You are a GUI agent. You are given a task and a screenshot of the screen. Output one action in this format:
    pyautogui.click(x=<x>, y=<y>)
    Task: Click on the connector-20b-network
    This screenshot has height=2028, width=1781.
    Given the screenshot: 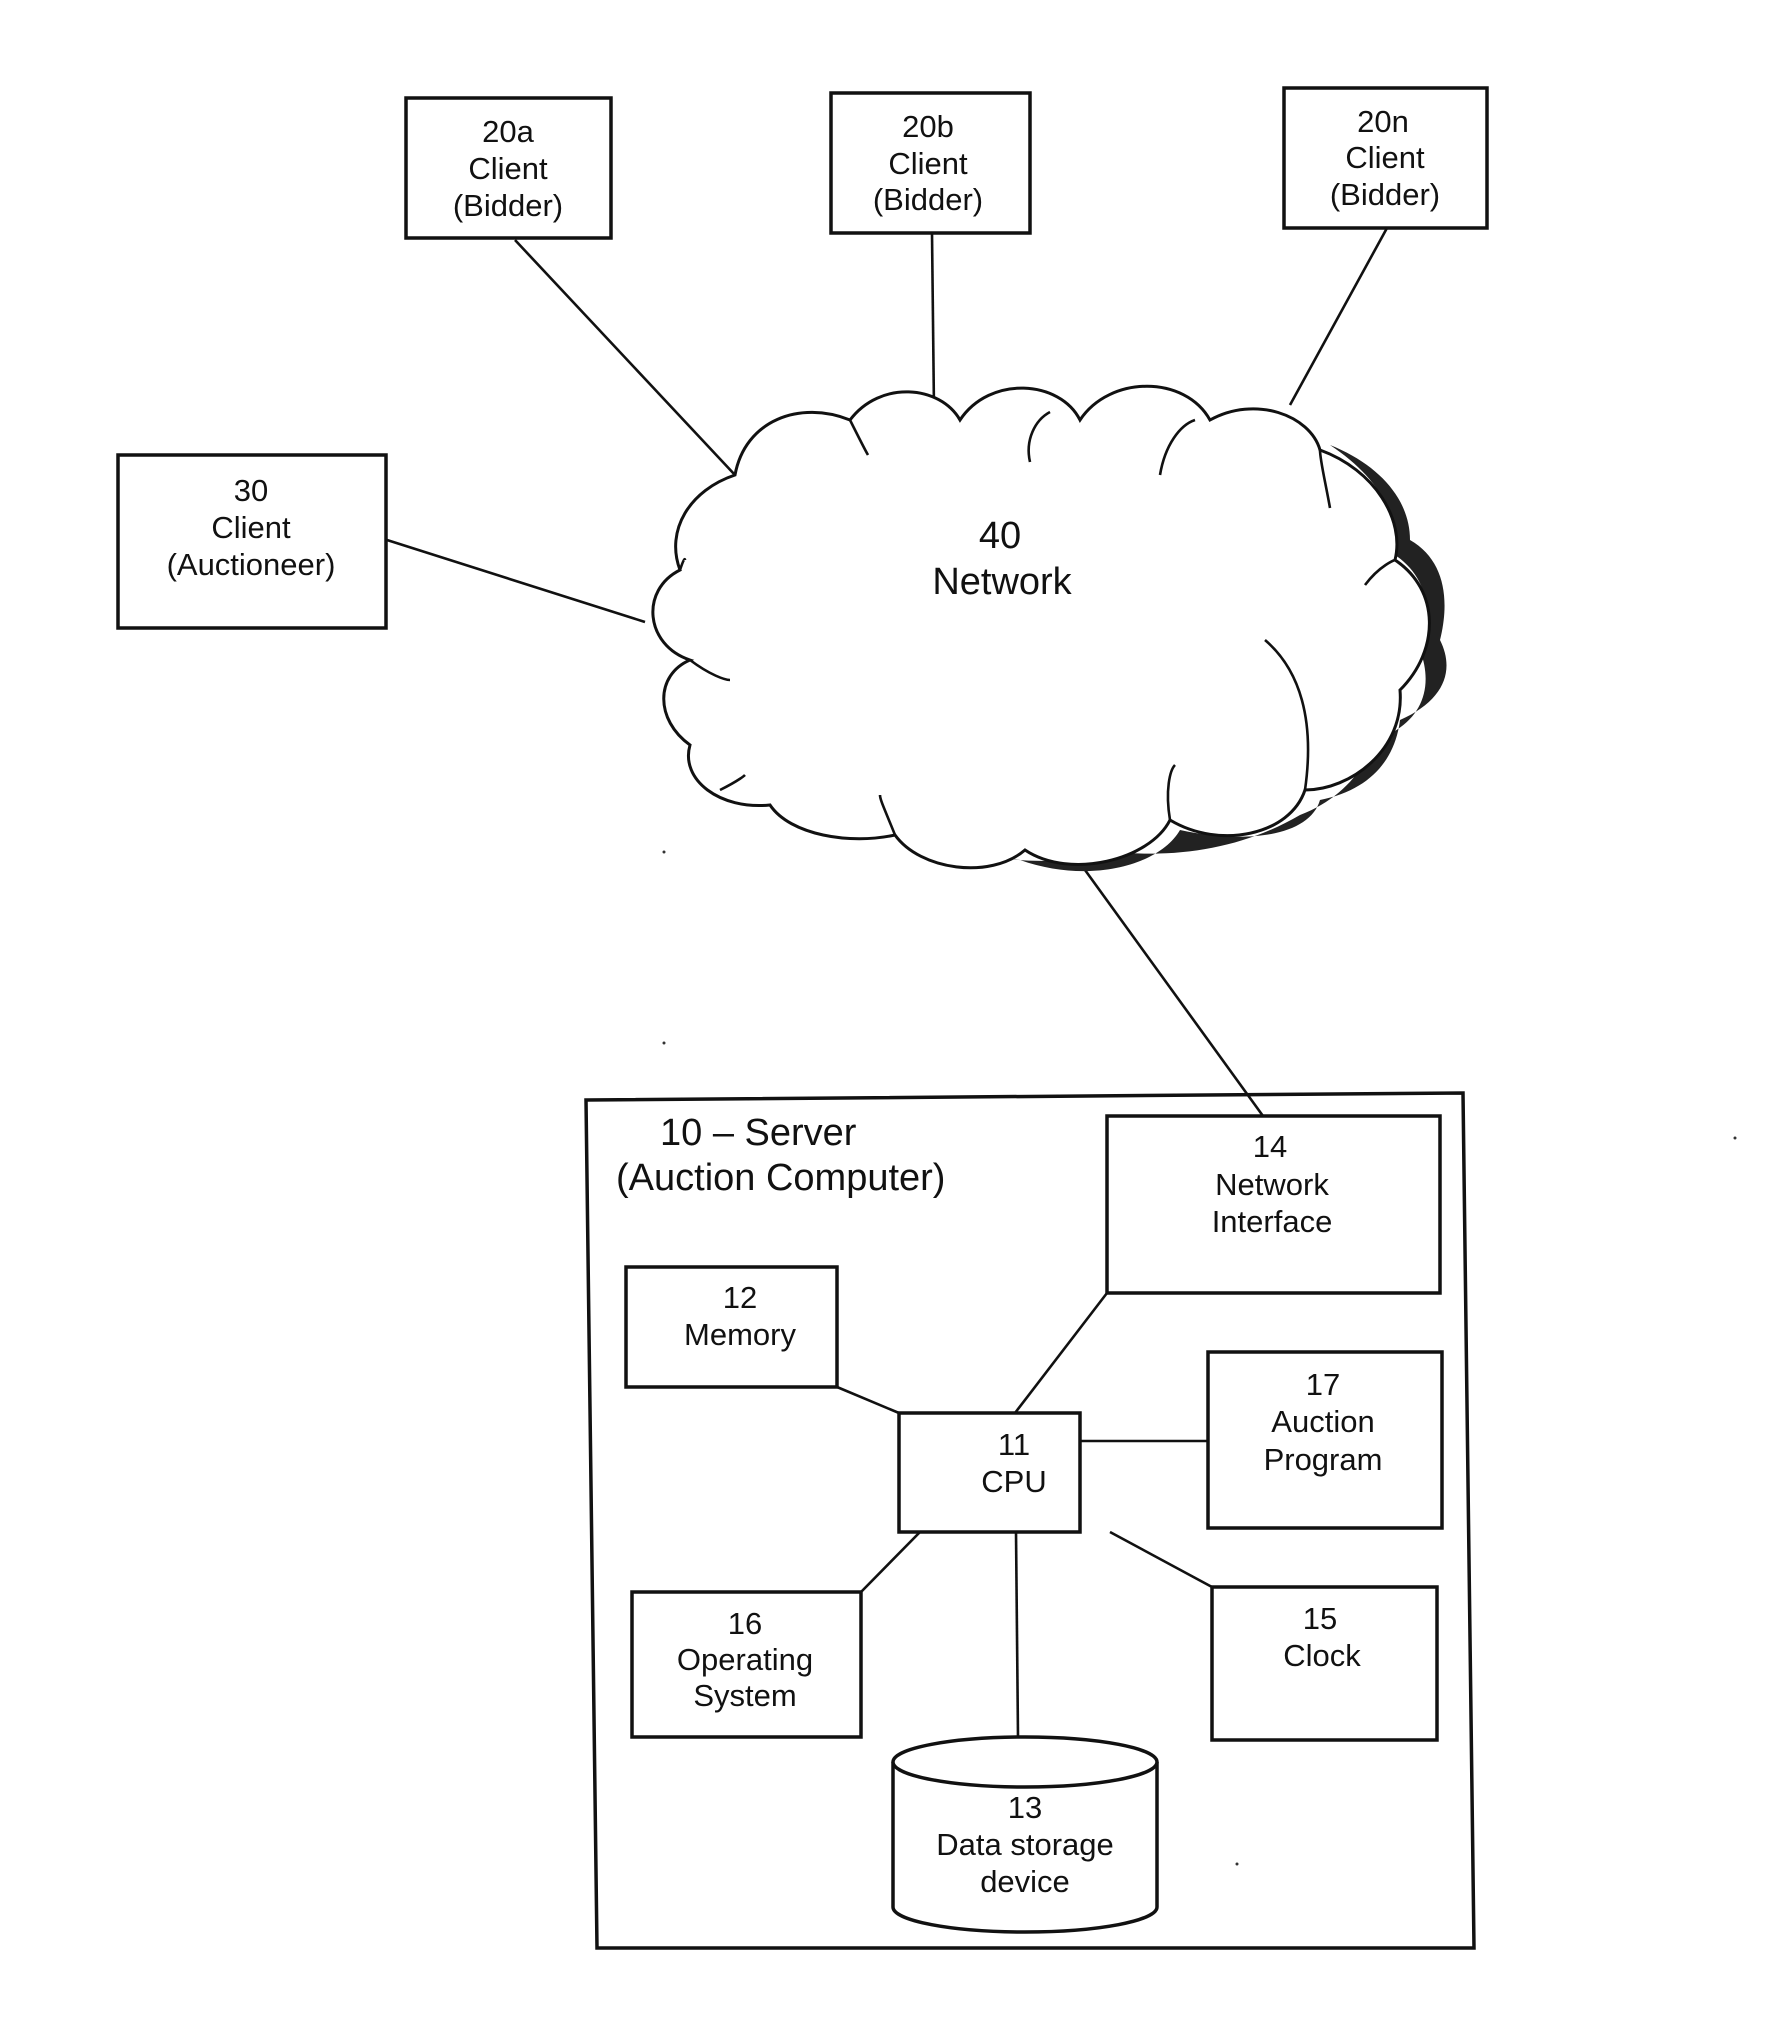 What is the action you would take?
    pyautogui.click(x=933, y=321)
    